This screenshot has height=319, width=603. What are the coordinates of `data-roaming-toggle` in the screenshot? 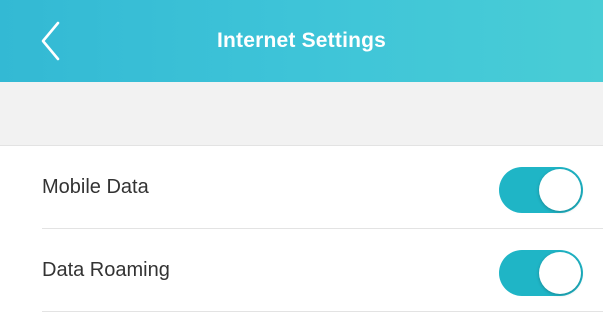 It's located at (541, 273).